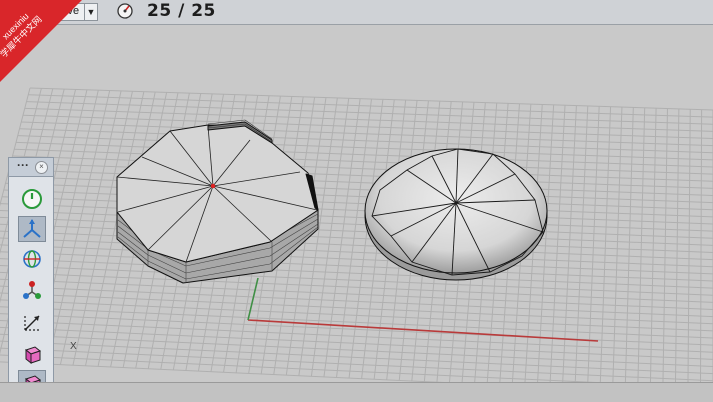  I want to click on floating-toolbar: ··· ×, so click(31, 279).